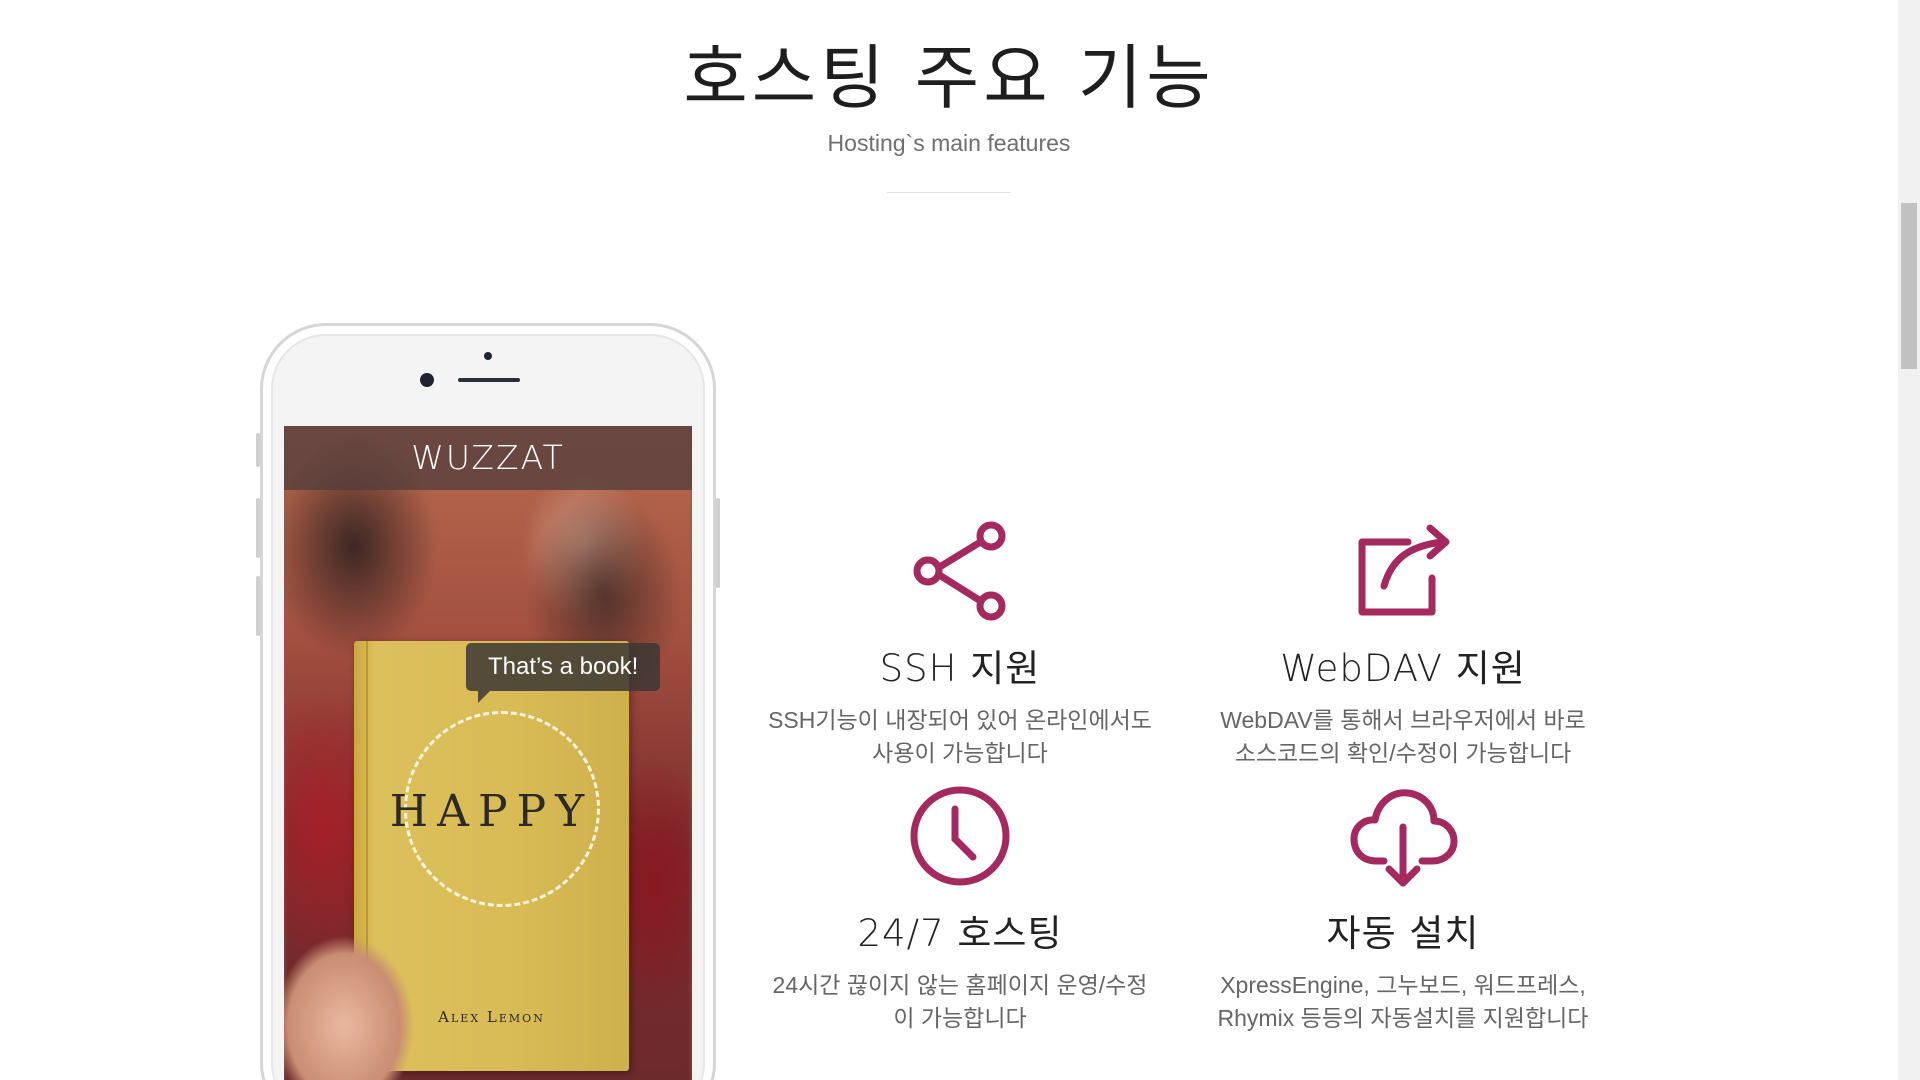  I want to click on phone-volume-down-button, so click(258, 606).